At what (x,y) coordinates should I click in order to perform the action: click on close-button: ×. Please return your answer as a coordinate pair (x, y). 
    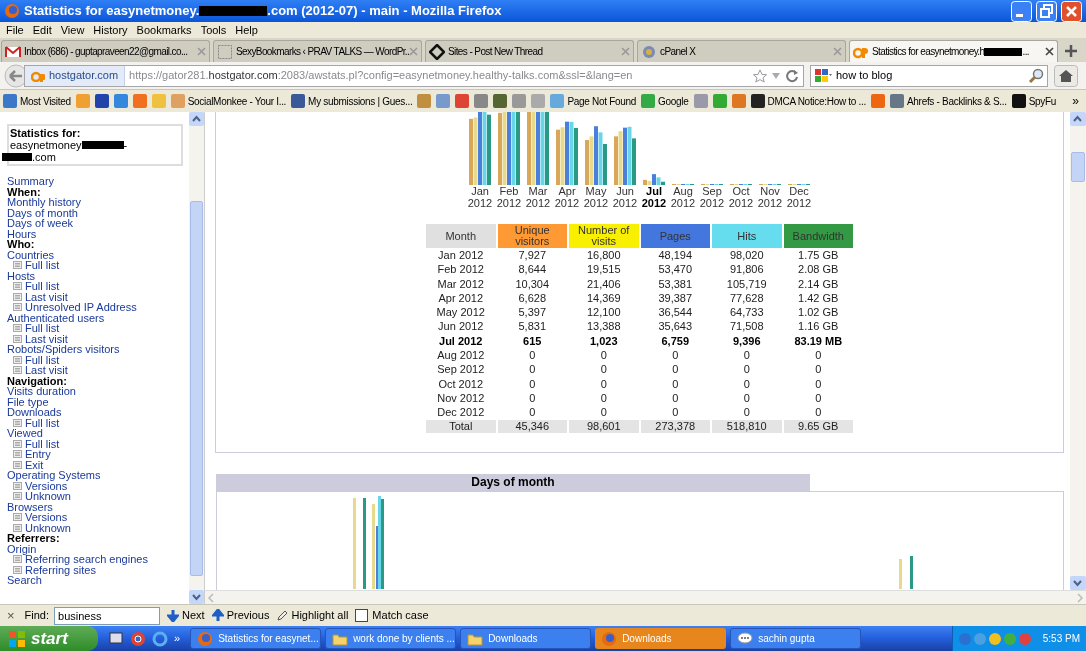
    Looking at the image, I should click on (11, 615).